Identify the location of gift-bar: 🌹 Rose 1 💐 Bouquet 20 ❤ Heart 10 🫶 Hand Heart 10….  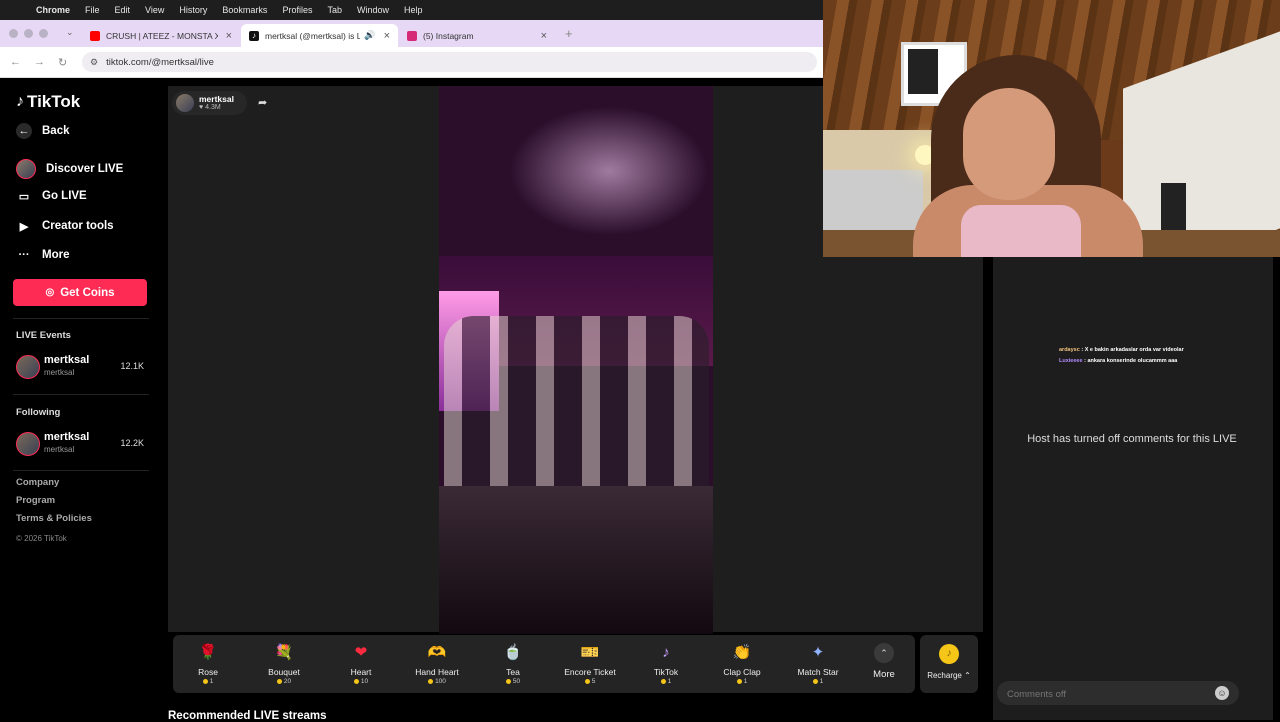
(544, 664).